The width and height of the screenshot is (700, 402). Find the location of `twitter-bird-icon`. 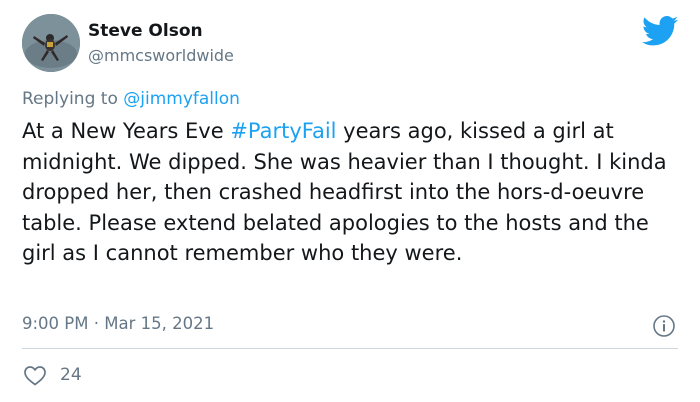

twitter-bird-icon is located at coordinates (660, 31).